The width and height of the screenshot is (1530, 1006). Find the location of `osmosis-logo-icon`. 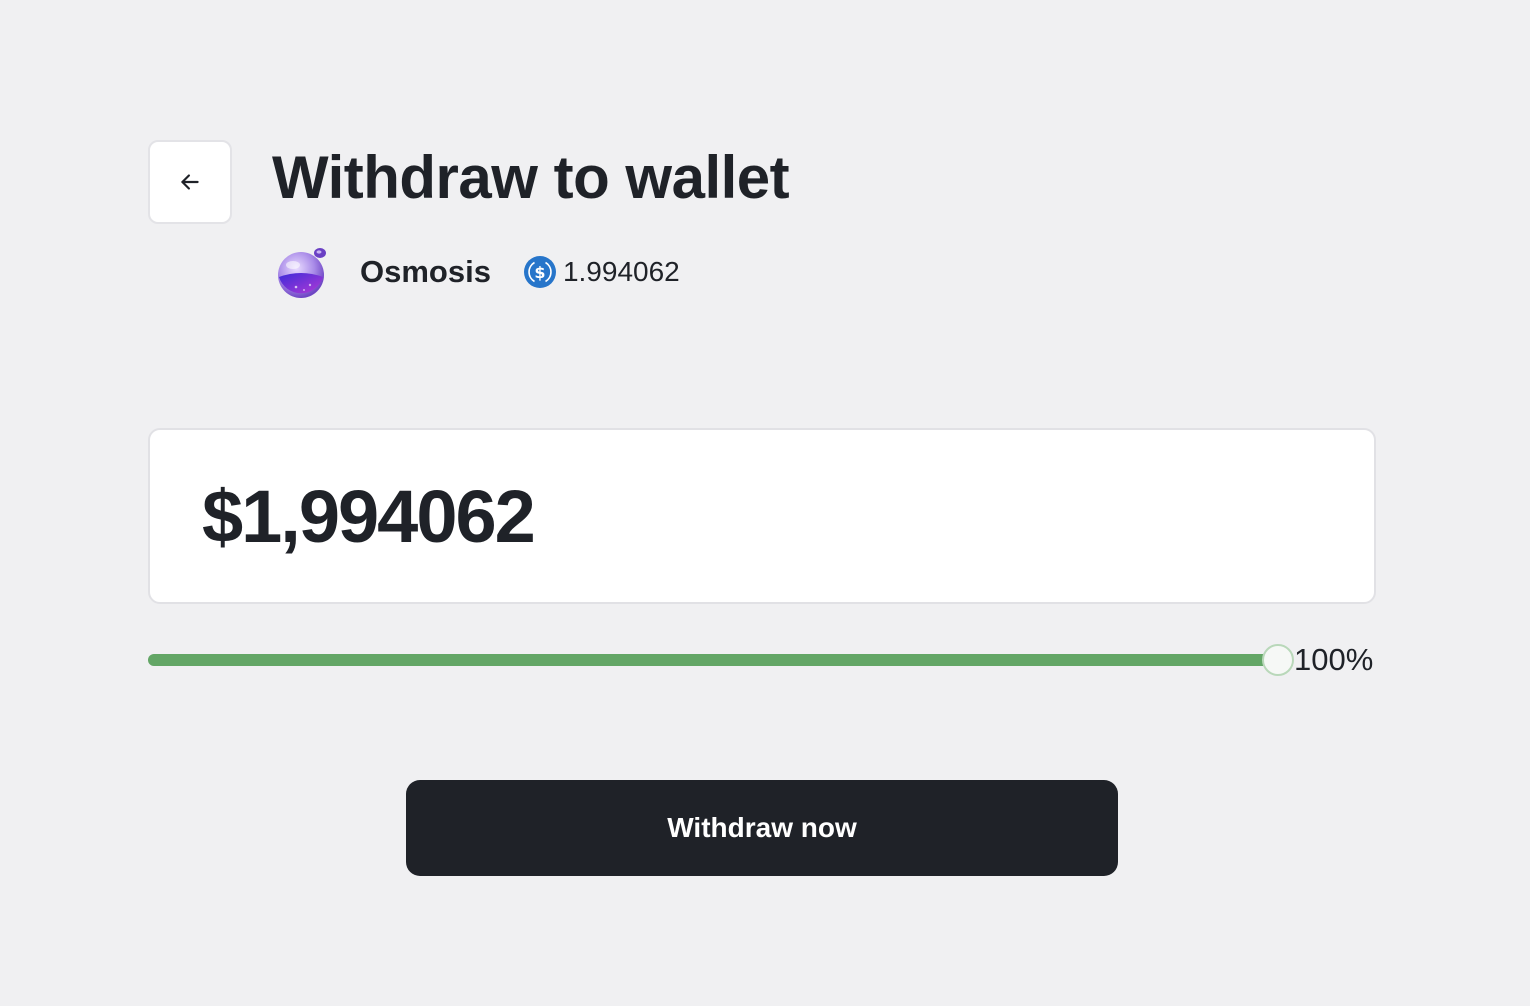

osmosis-logo-icon is located at coordinates (302, 273).